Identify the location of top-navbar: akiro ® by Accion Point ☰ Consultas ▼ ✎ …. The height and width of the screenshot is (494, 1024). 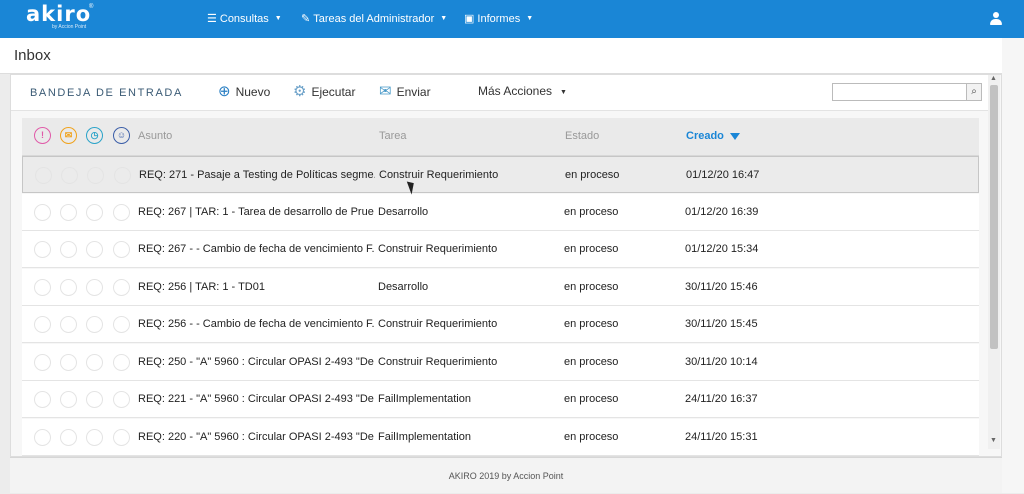
(512, 19).